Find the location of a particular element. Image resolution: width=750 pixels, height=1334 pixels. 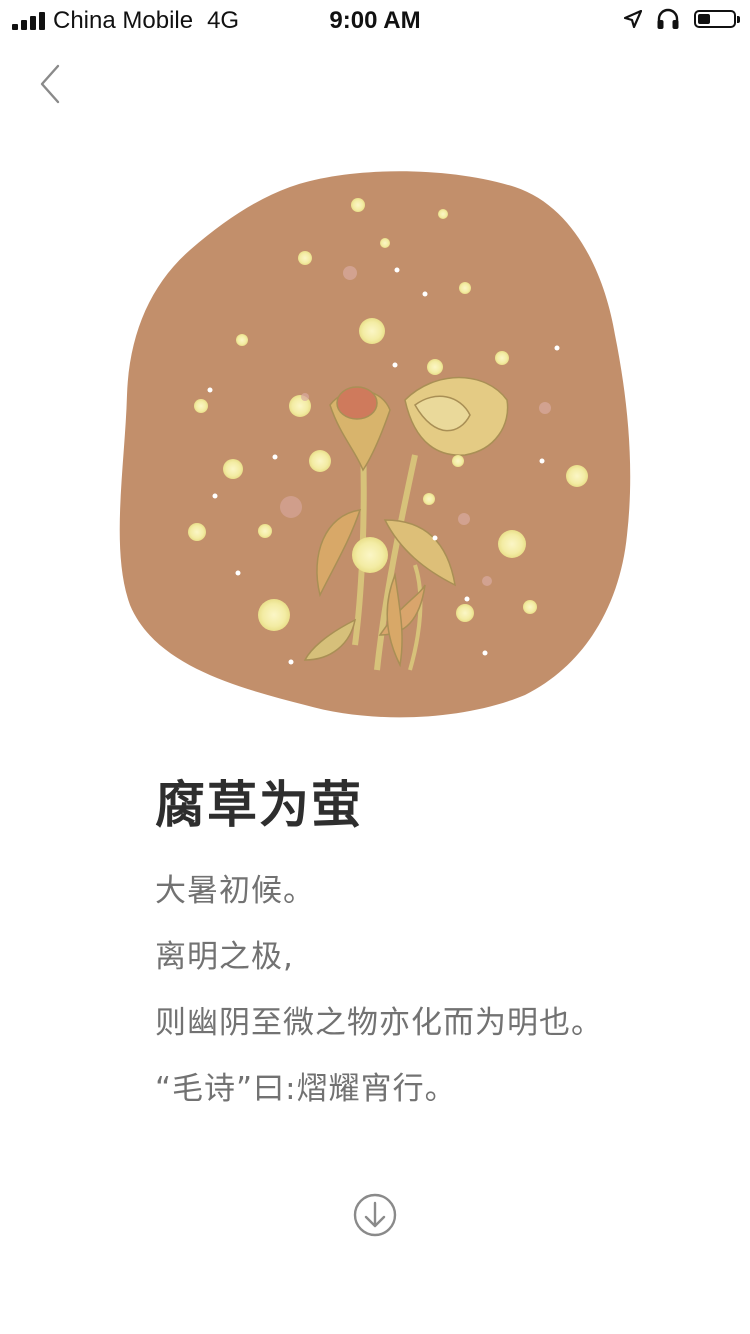

article-title: 腐草为萤 is located at coordinates (259, 805).